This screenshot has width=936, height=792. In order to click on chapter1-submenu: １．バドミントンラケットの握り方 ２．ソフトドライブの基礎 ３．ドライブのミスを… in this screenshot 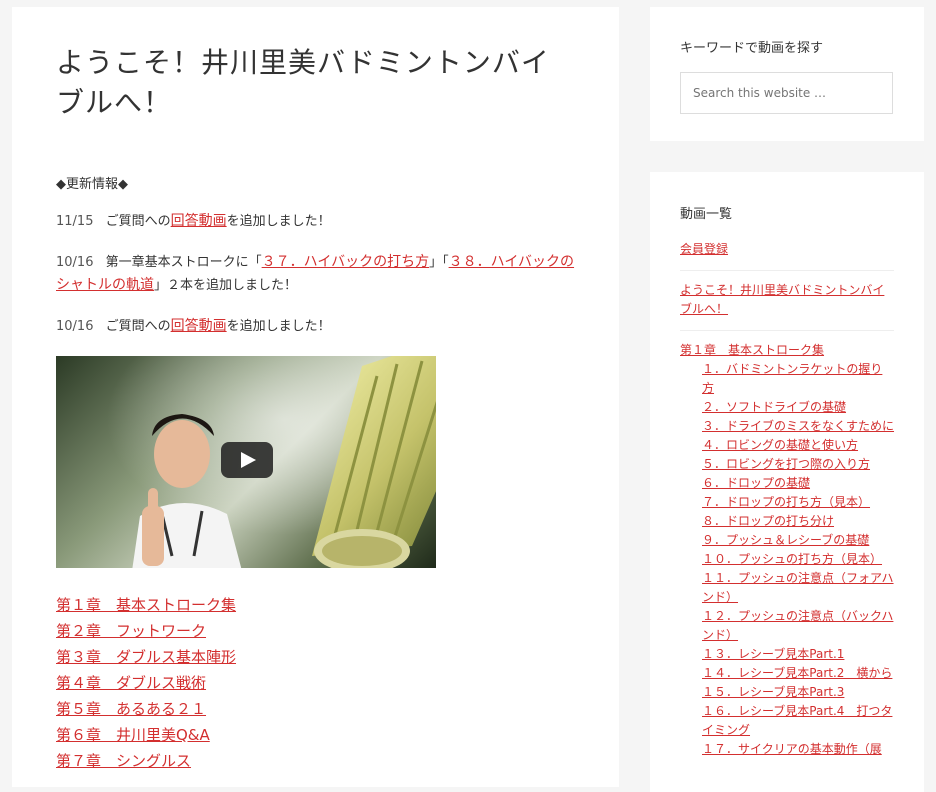, I will do `click(787, 559)`.